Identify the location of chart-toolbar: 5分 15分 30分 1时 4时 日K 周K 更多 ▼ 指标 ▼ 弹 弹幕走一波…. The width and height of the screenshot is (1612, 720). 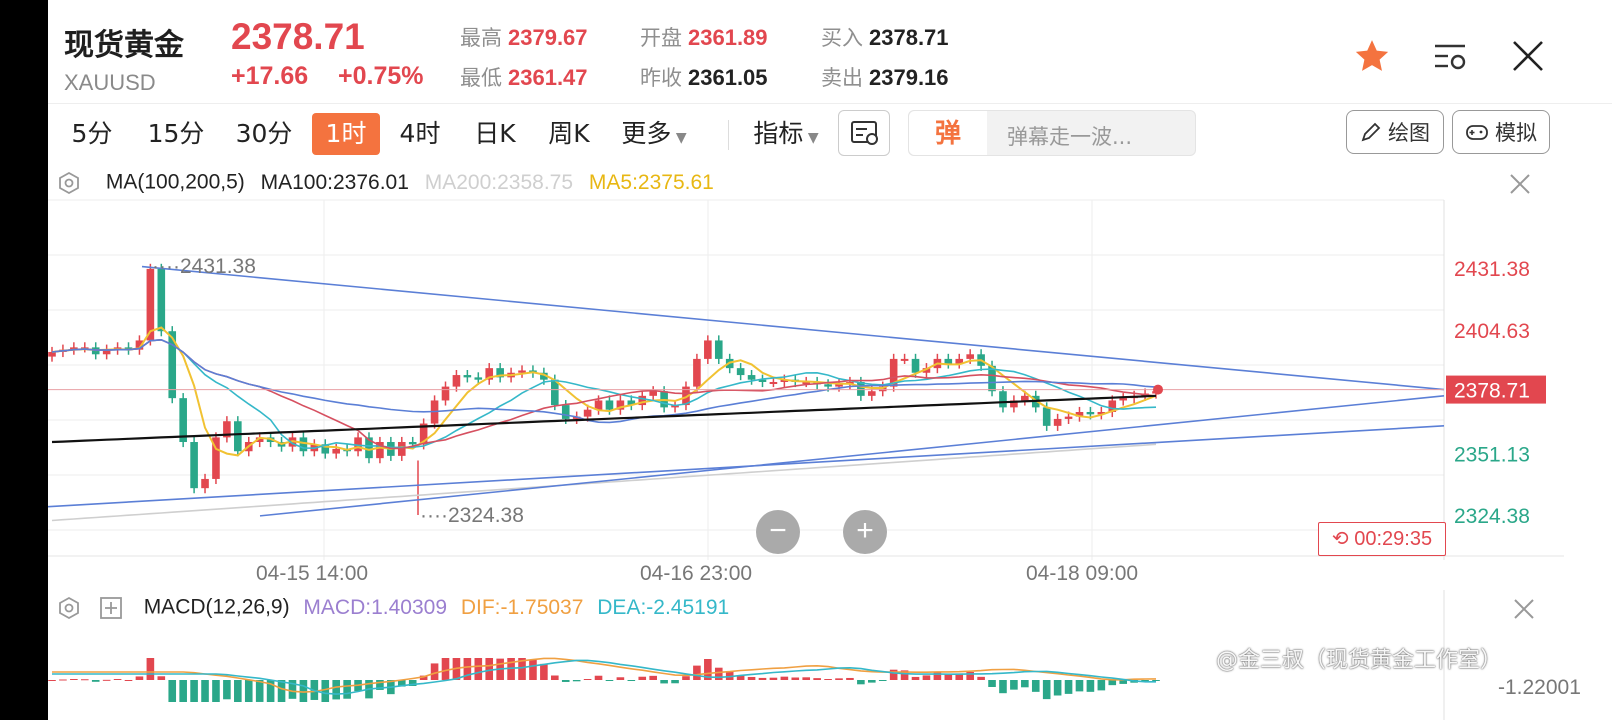
(830, 135).